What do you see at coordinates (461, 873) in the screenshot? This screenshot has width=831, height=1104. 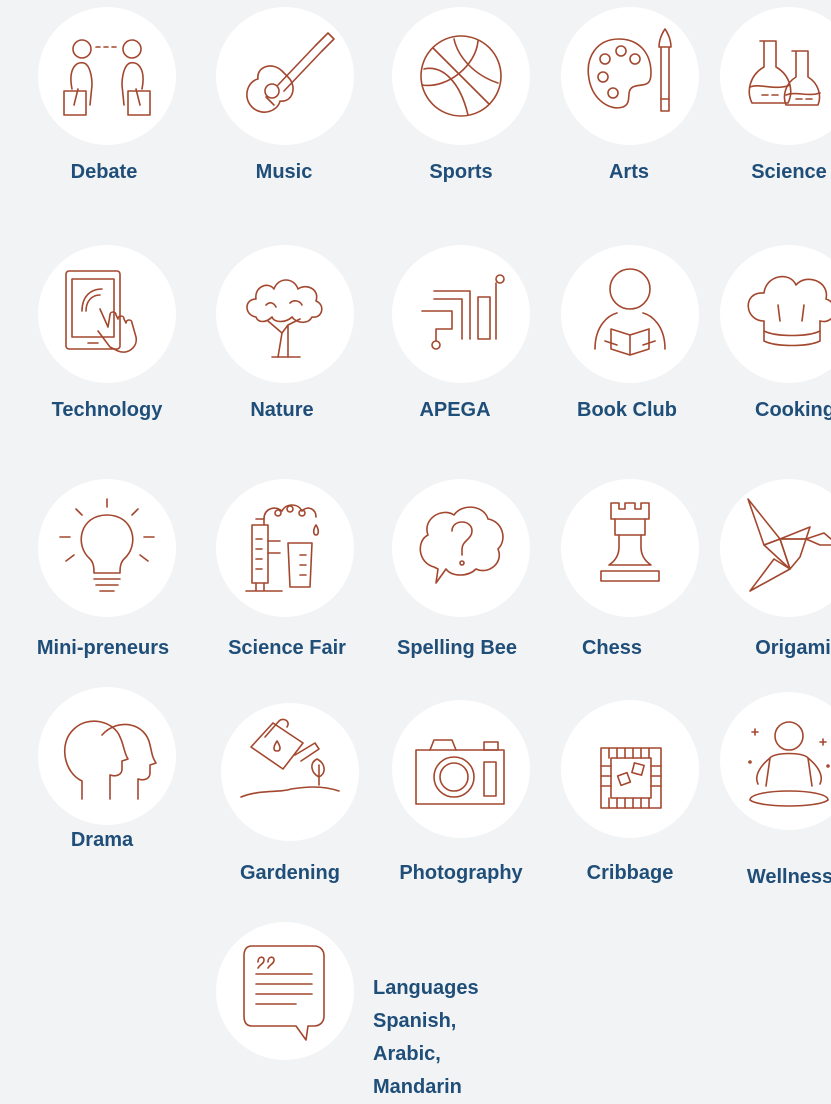 I see `activity-label: Photography` at bounding box center [461, 873].